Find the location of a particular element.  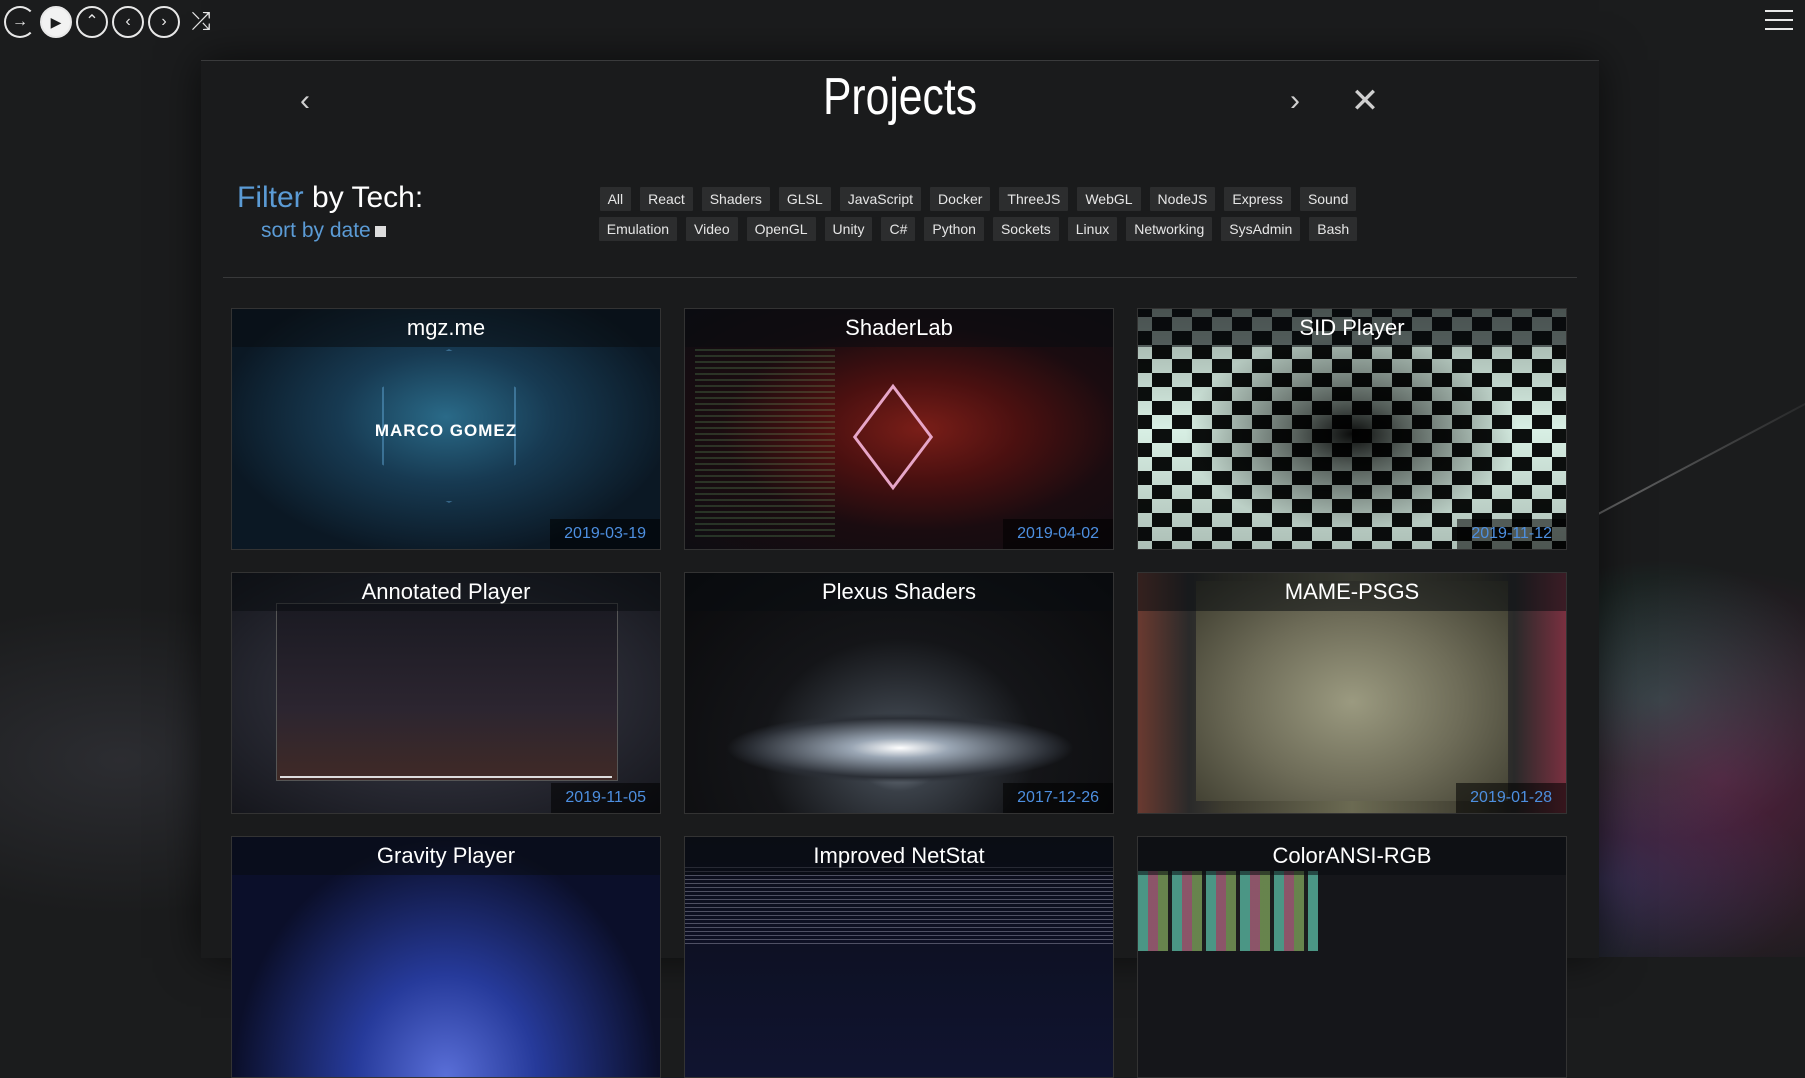

cube-graphic is located at coordinates (893, 437).